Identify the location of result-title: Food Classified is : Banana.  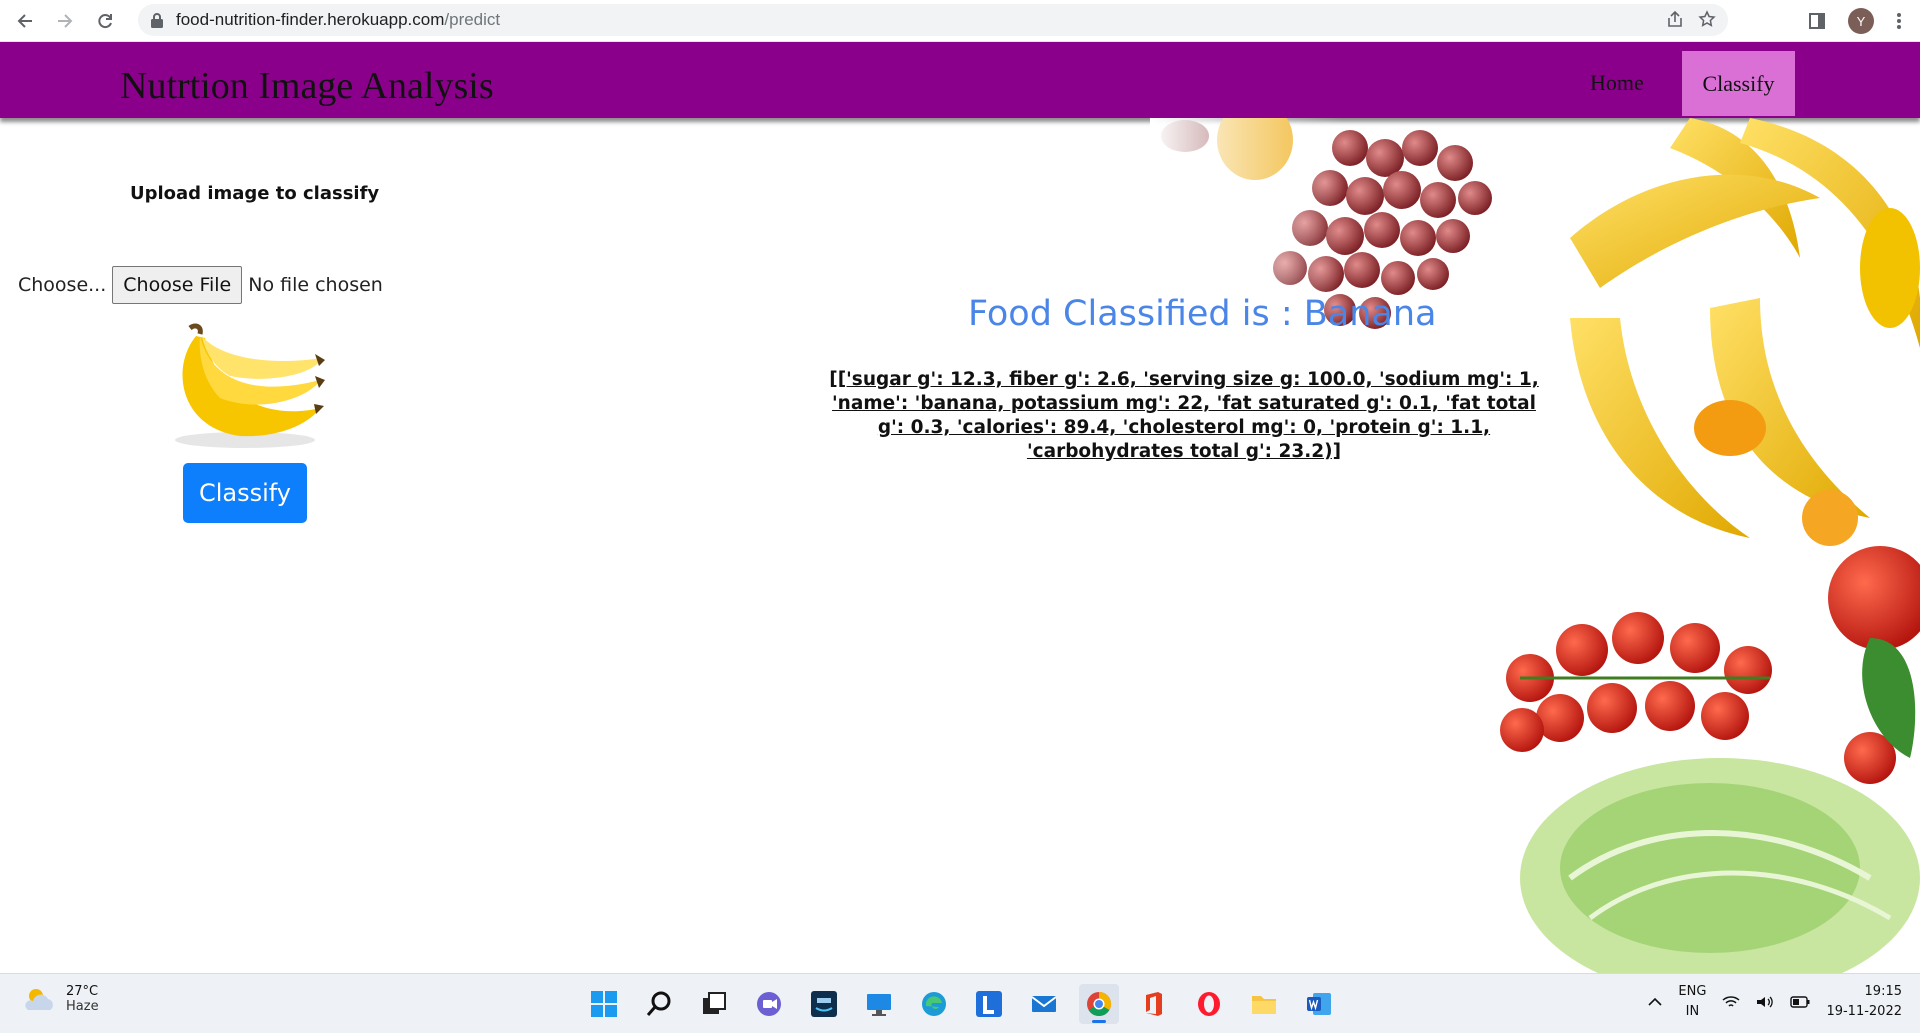
(1202, 314).